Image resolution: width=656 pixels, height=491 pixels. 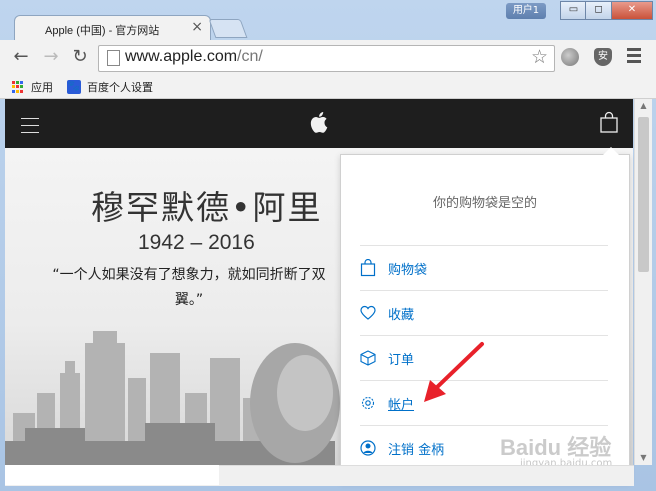 I want to click on shield-icon: 安, so click(x=603, y=57).